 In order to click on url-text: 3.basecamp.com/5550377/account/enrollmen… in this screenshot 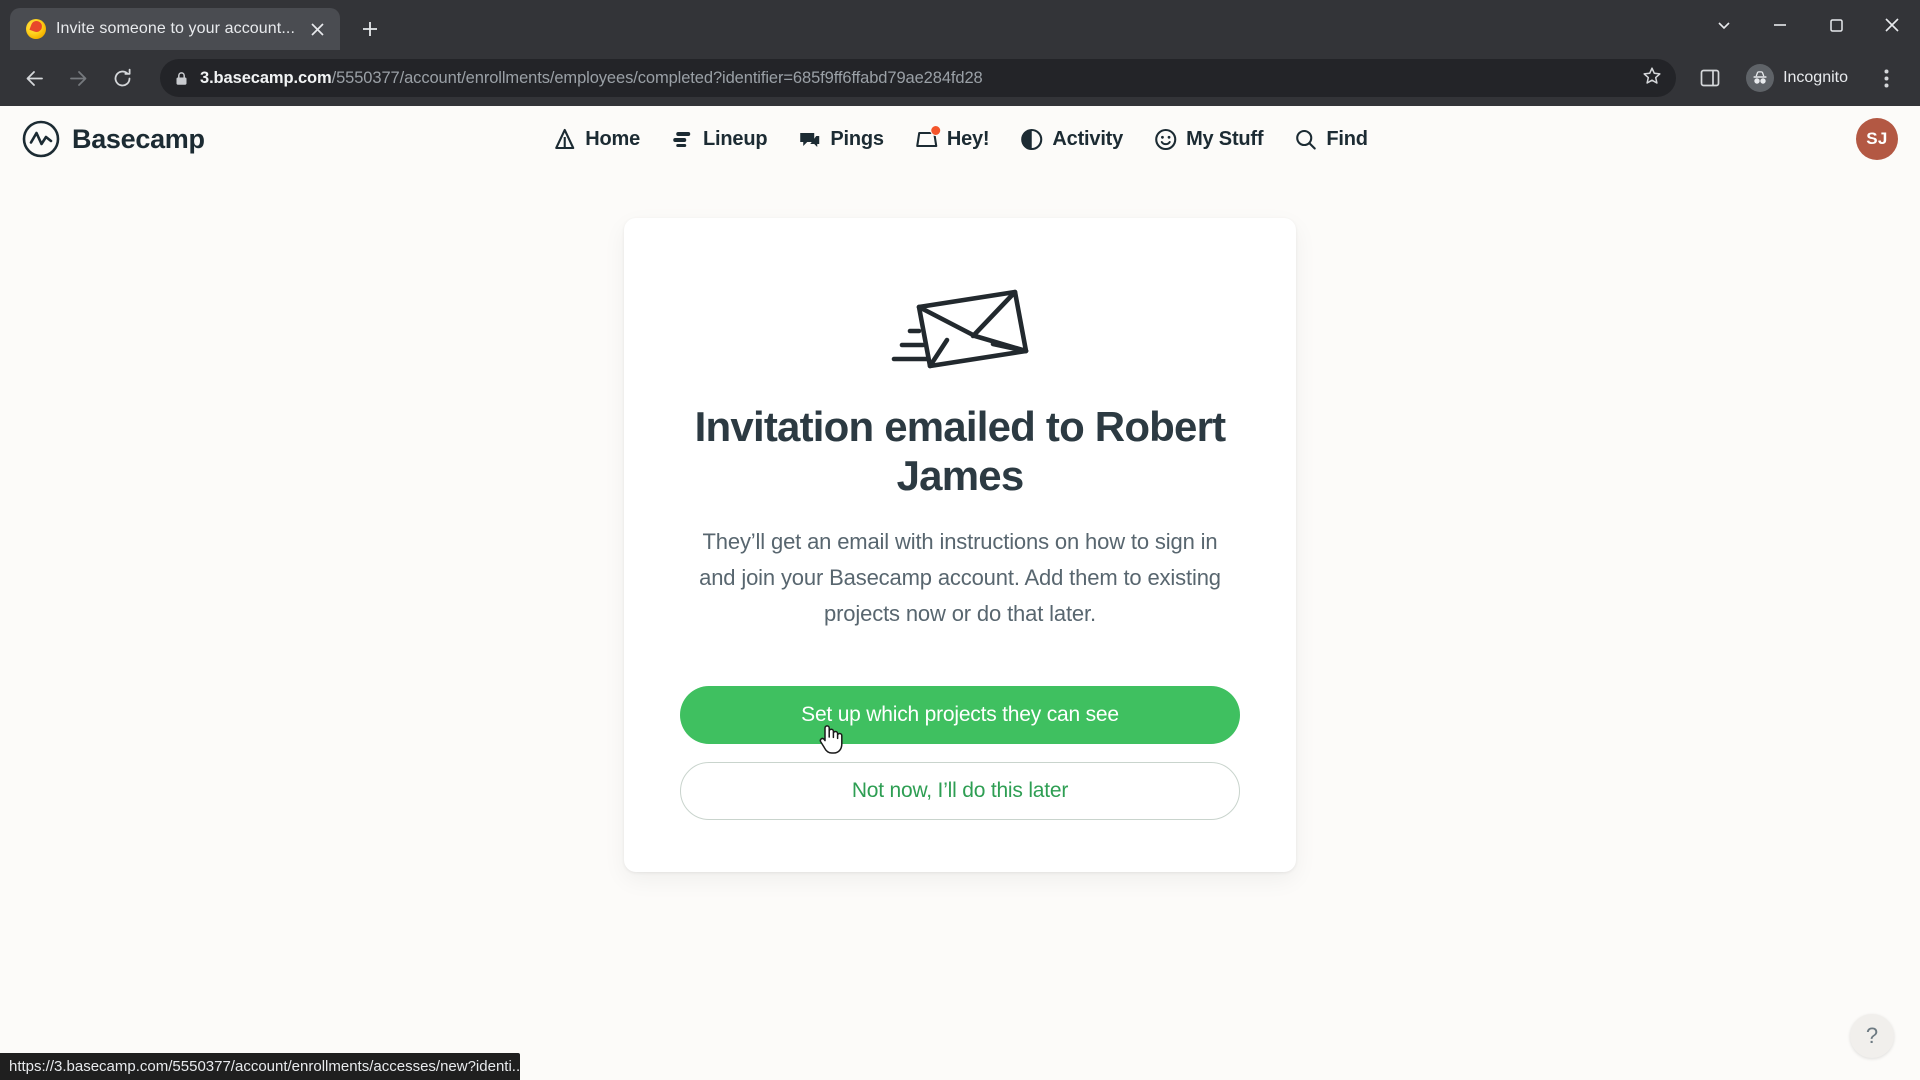, I will do `click(915, 78)`.